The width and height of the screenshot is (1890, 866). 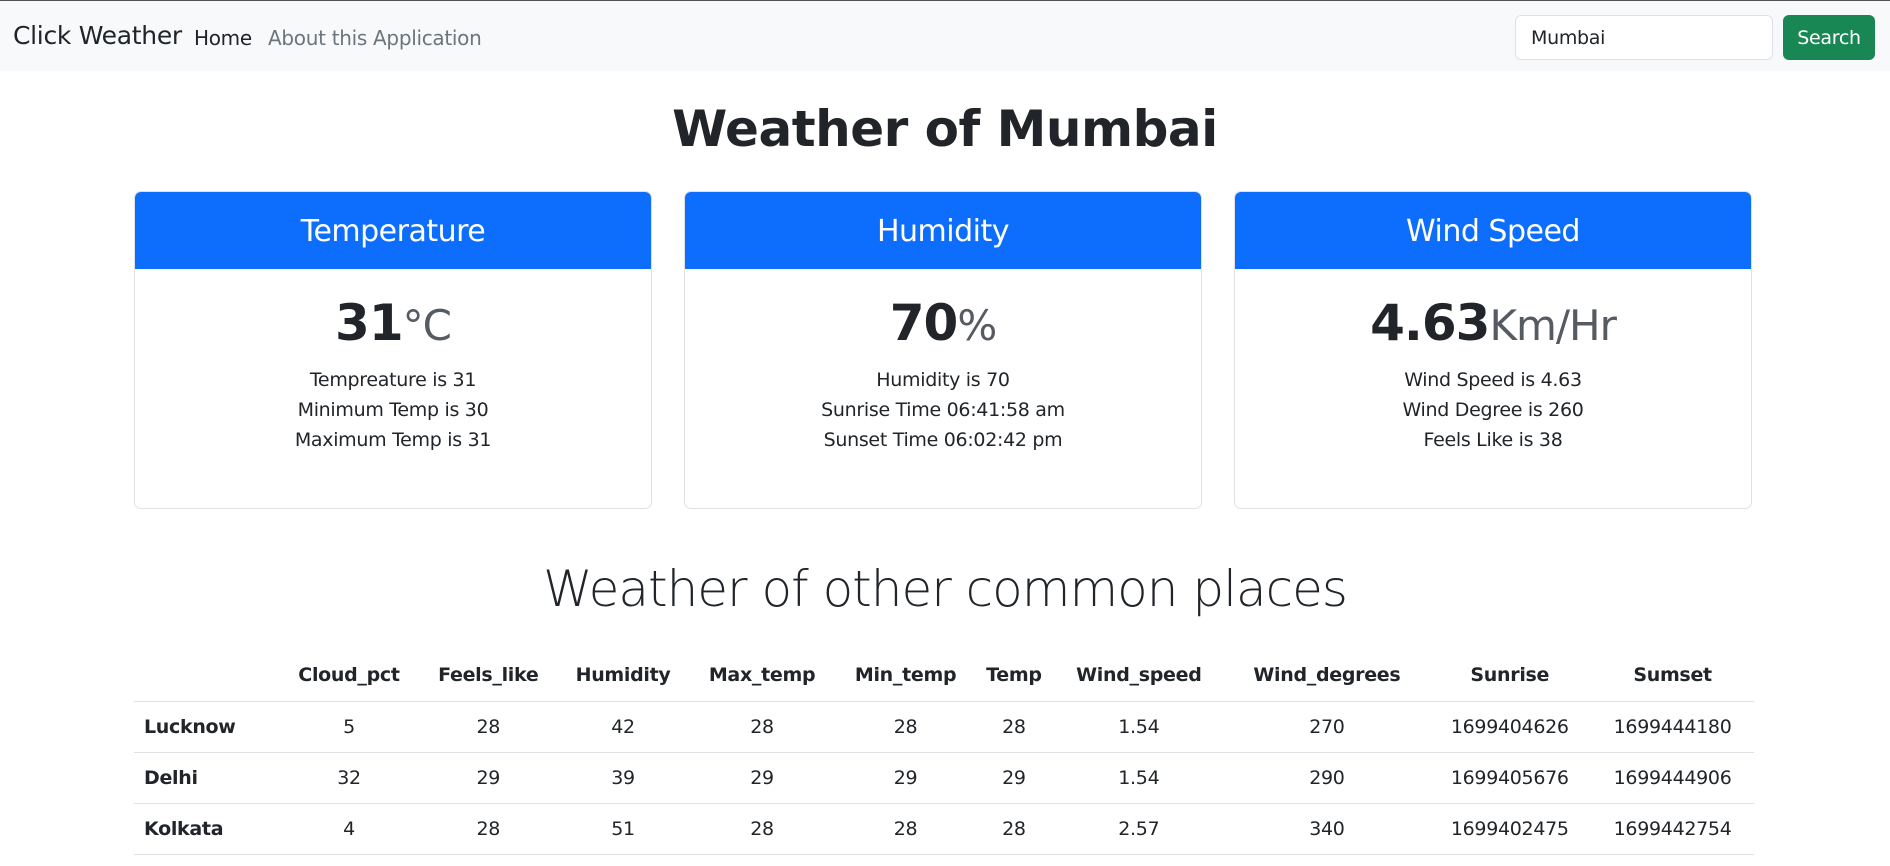 I want to click on card-value: 70%, so click(x=943, y=323).